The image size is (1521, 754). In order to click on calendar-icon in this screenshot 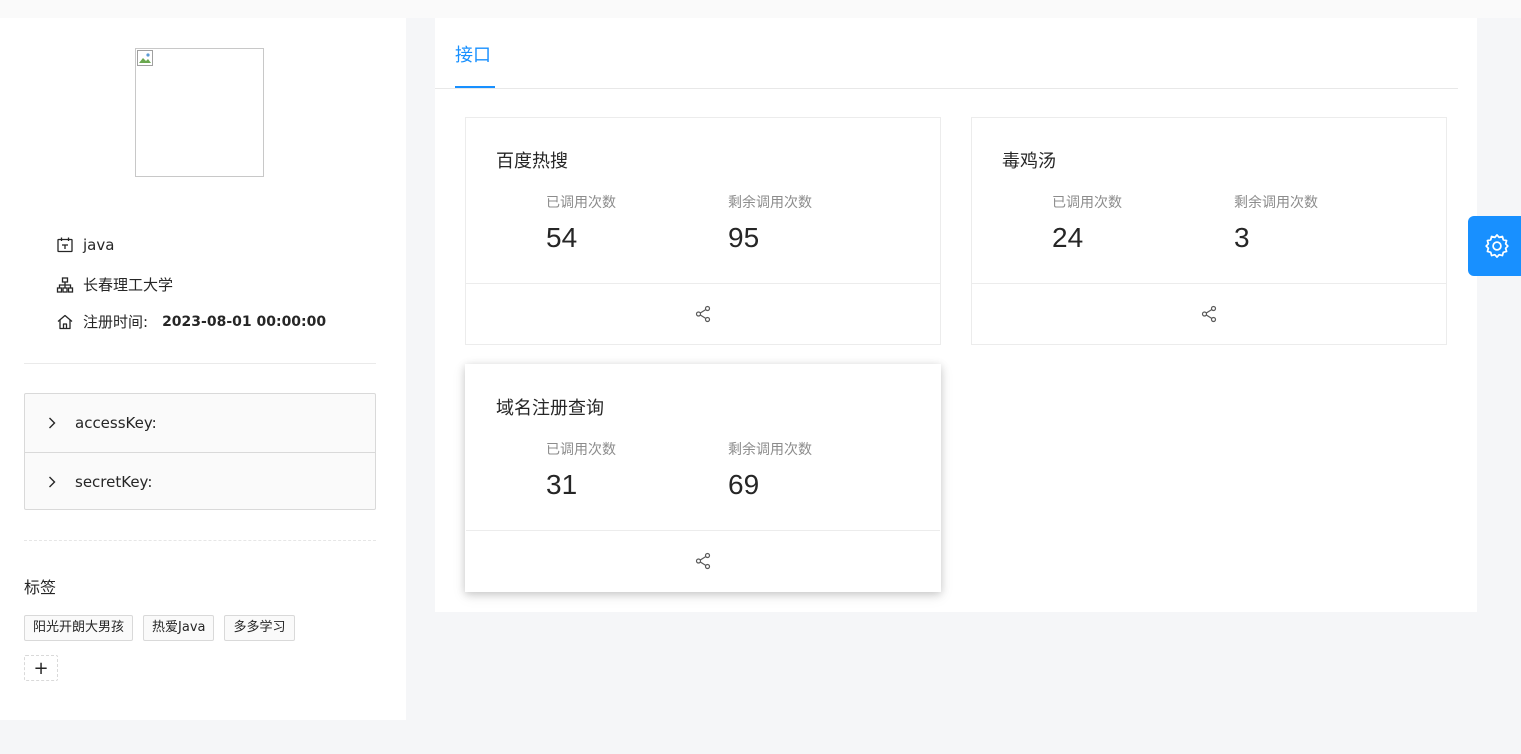, I will do `click(65, 245)`.